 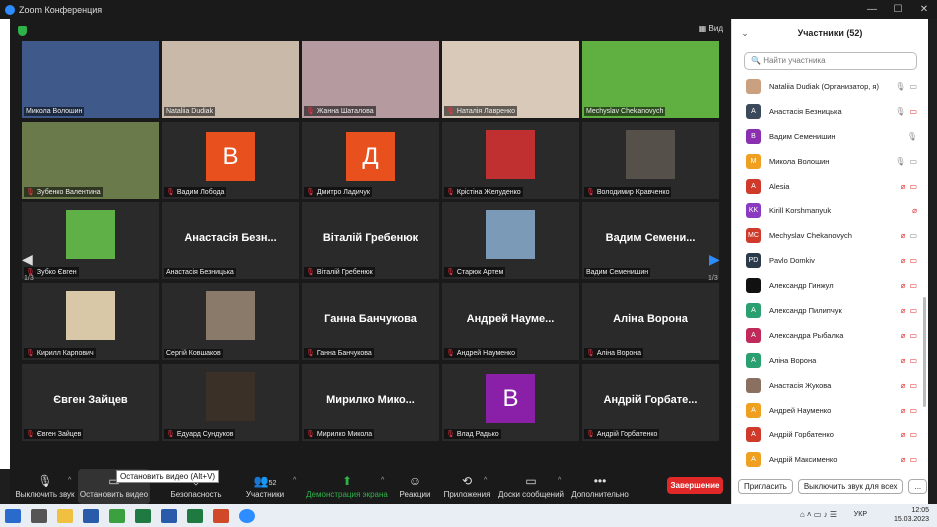 What do you see at coordinates (39, 515) in the screenshot?
I see `task-view-icon` at bounding box center [39, 515].